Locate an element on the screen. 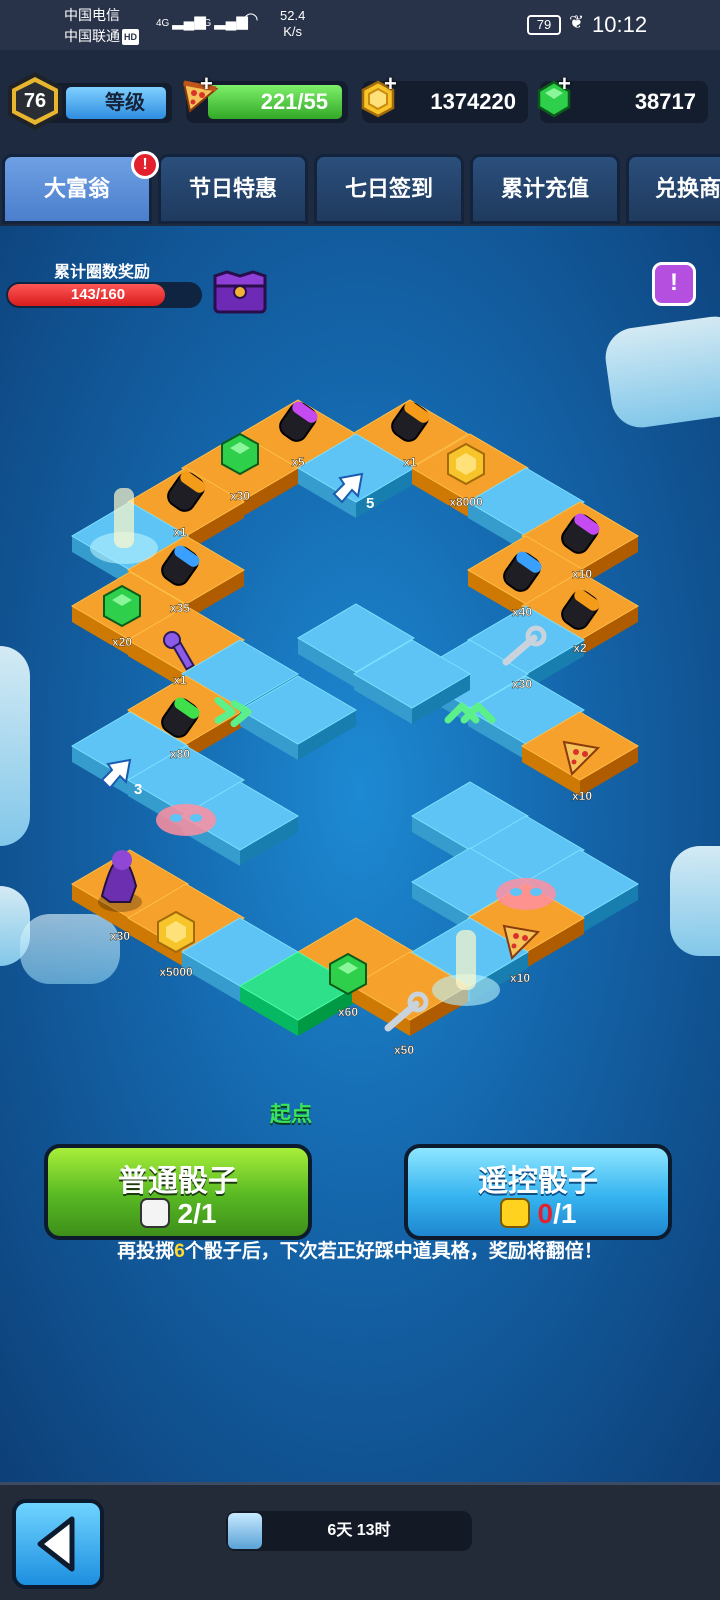 This screenshot has height=1600, width=720. network-speed: 52.4 K/s is located at coordinates (293, 23).